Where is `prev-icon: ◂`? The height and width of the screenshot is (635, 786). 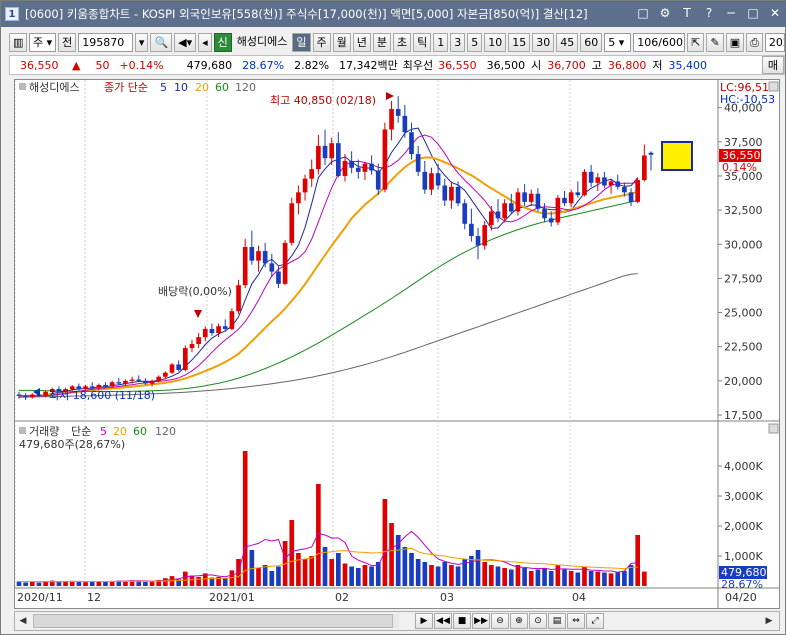
prev-icon: ◂ is located at coordinates (205, 42).